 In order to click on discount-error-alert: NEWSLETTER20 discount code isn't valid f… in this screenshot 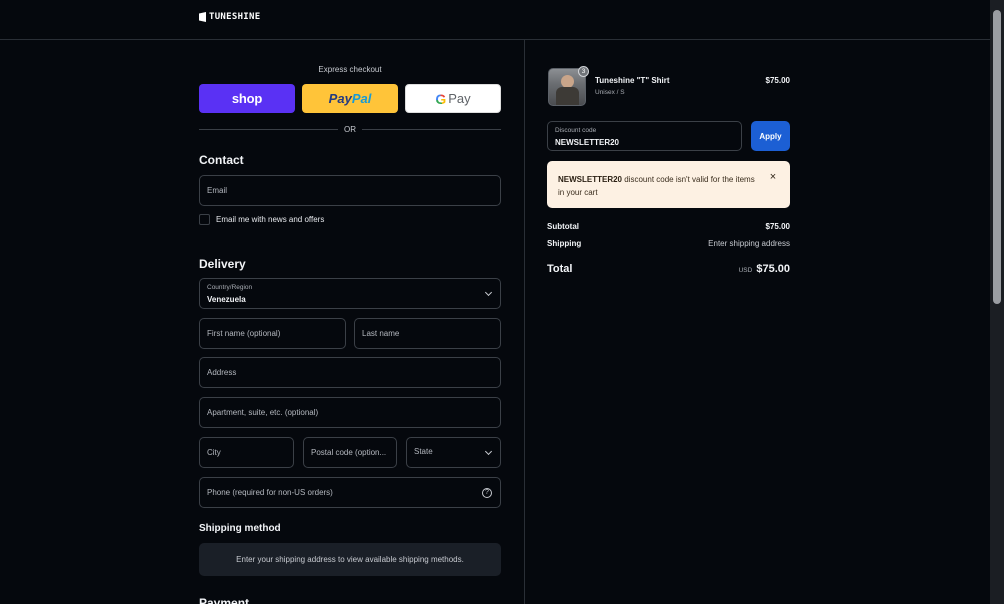, I will do `click(668, 184)`.